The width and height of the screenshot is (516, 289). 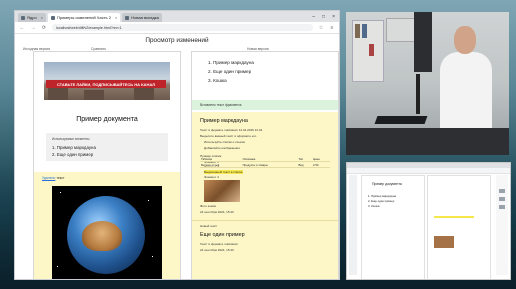 I want to click on mini-right-sidebar, so click(x=502, y=225).